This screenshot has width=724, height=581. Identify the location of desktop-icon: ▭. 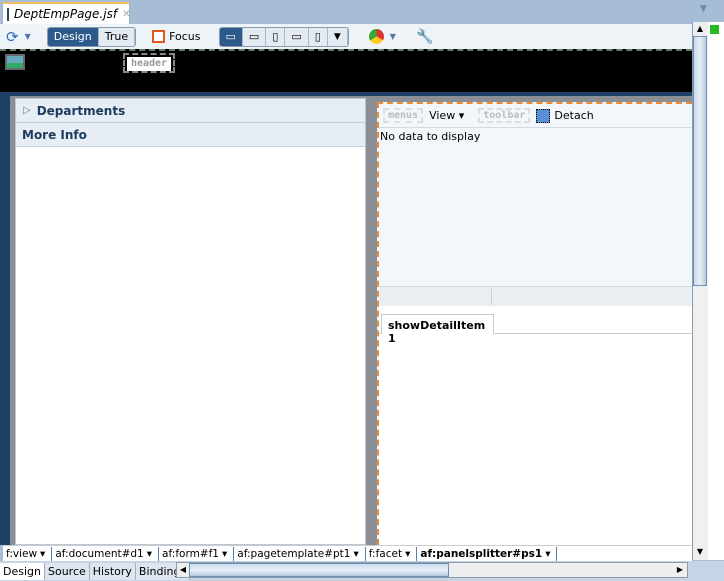
(231, 36).